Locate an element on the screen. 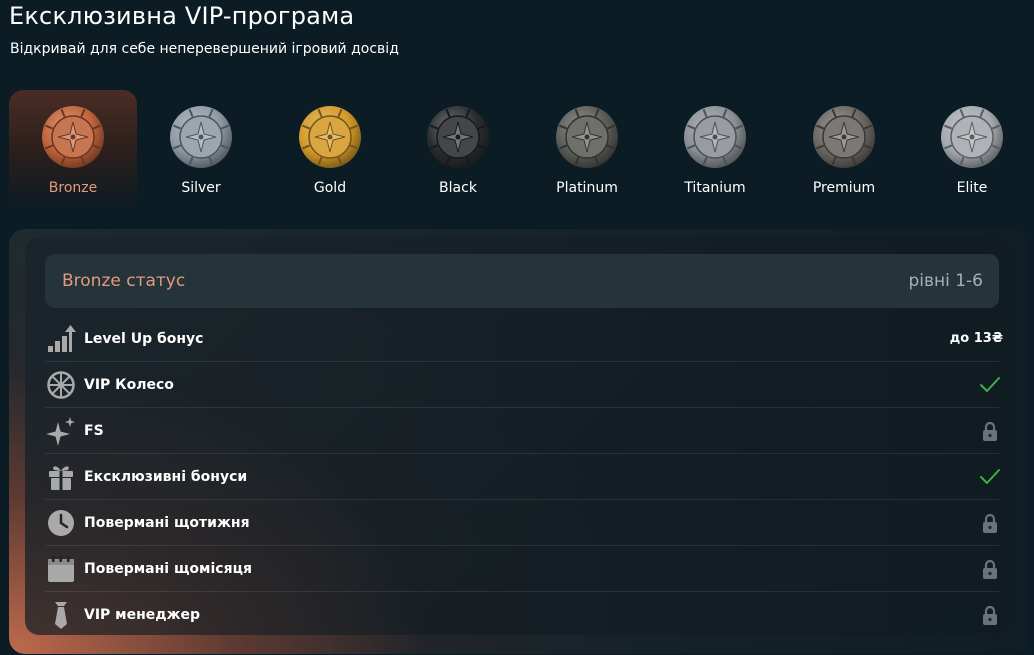  tier-label: Premium is located at coordinates (844, 188).